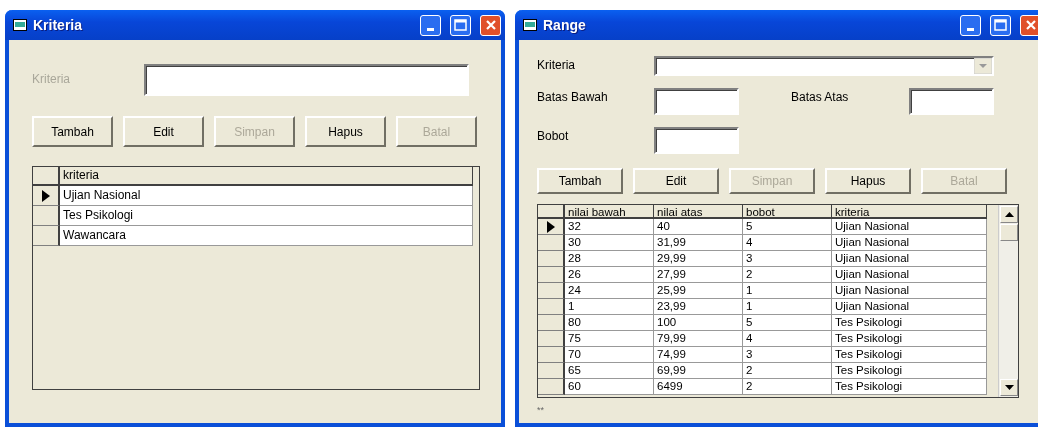 Image resolution: width=1038 pixels, height=427 pixels. I want to click on table-cell: 40, so click(698, 227).